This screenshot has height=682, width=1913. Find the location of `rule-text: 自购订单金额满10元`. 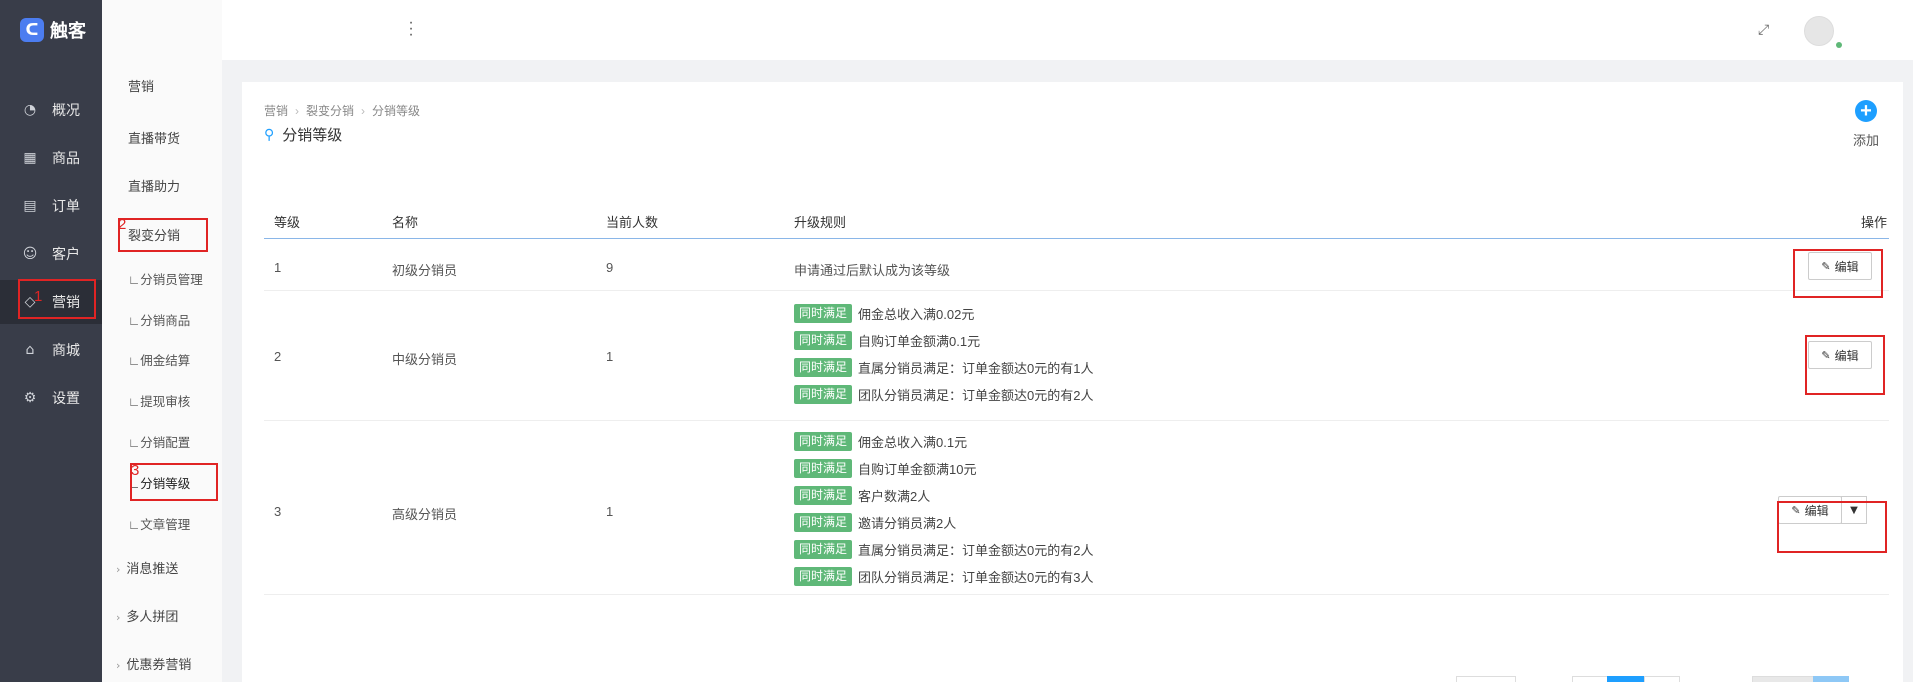

rule-text: 自购订单金额满10元 is located at coordinates (917, 469).